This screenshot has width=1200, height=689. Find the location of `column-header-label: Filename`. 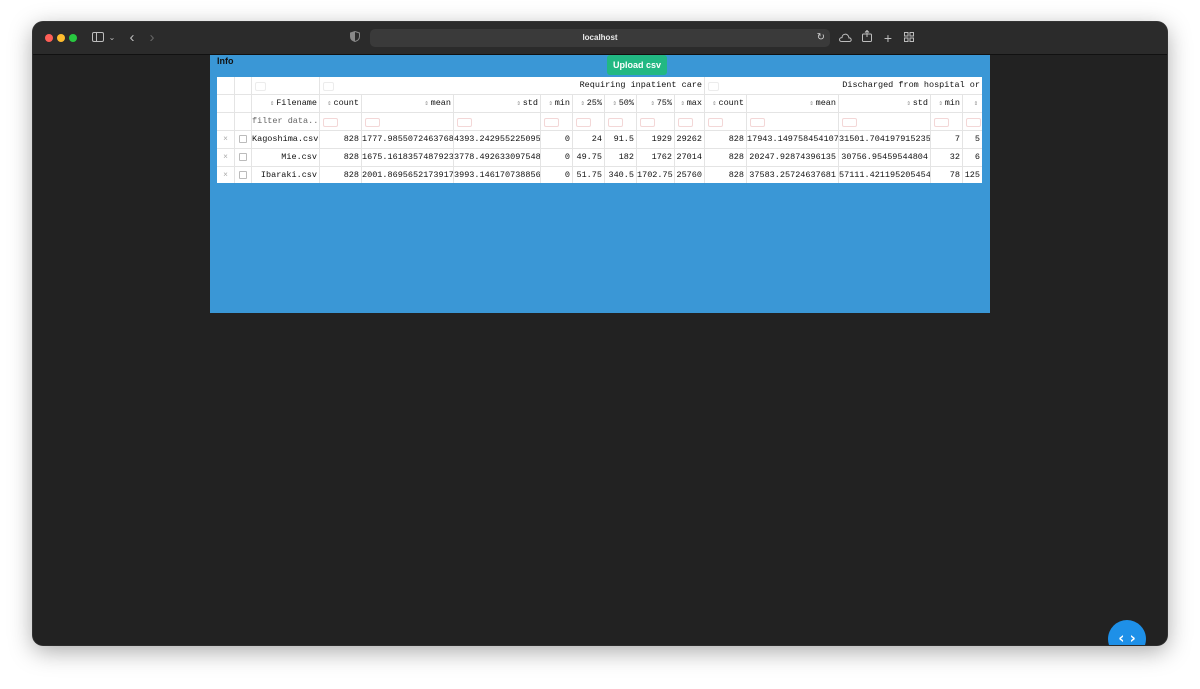

column-header-label: Filename is located at coordinates (296, 103).